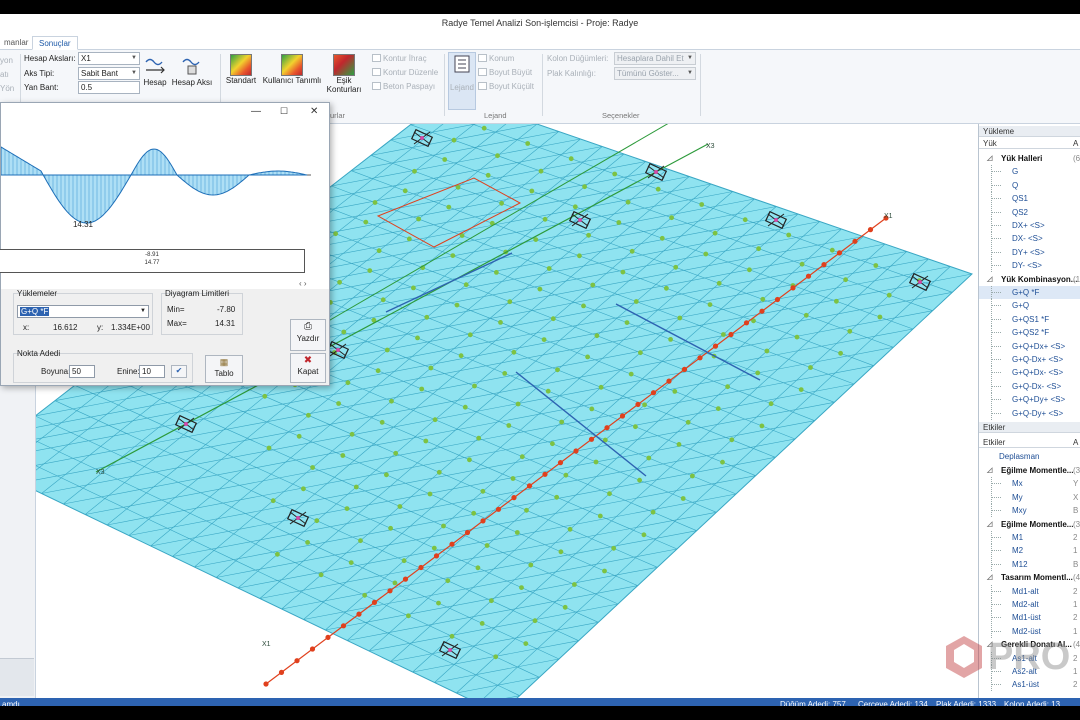 This screenshot has height=720, width=1080. Describe the element at coordinates (284, 111) in the screenshot. I see `maximize-icon: ☐` at that location.